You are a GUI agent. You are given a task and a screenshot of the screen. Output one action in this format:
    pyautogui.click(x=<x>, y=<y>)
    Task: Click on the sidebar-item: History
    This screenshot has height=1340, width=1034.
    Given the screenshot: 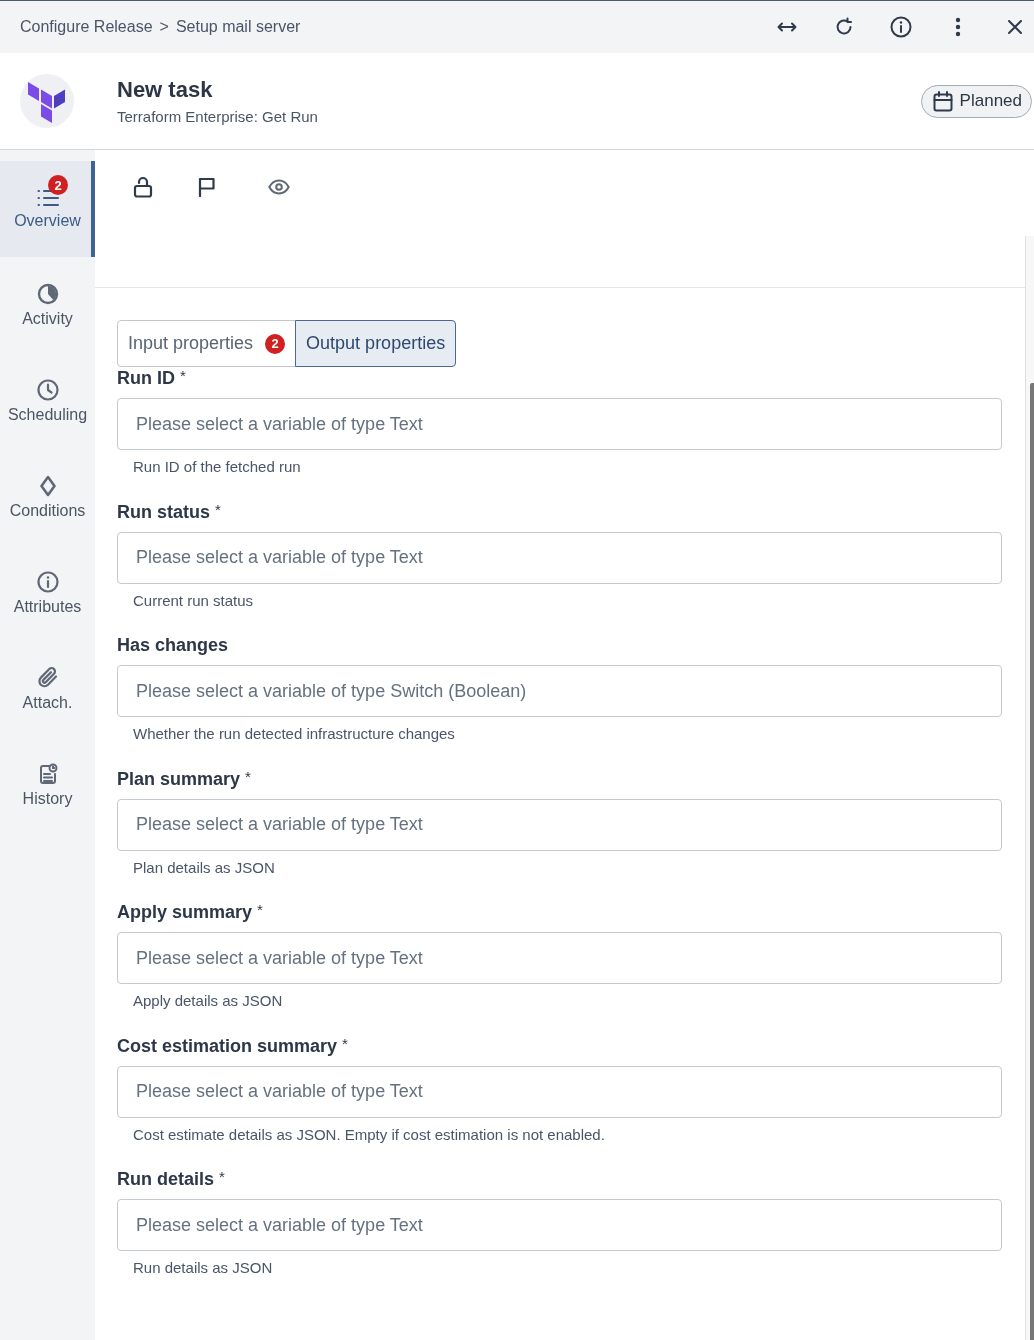 What is the action you would take?
    pyautogui.click(x=47, y=785)
    